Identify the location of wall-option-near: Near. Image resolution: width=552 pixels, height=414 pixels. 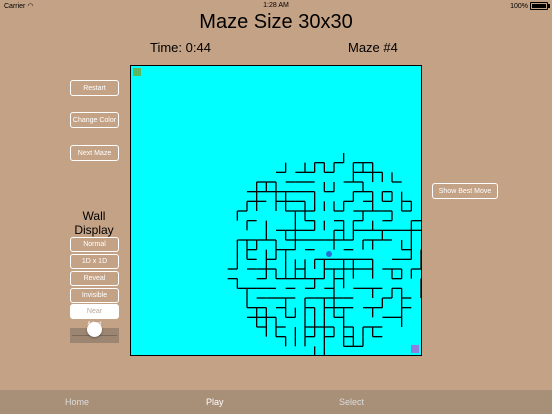
(94, 311).